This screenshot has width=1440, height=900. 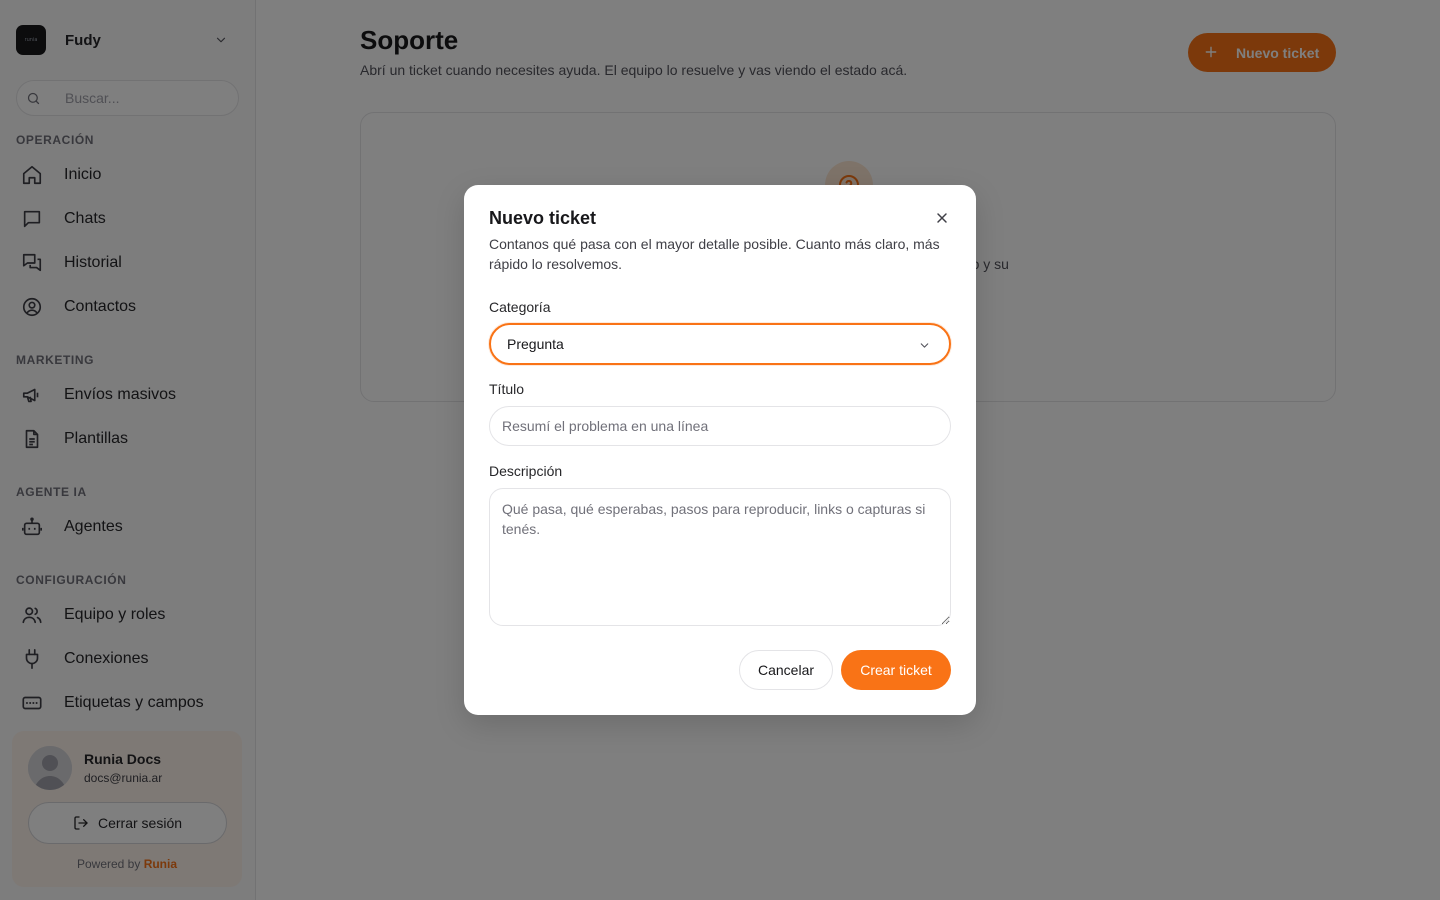 What do you see at coordinates (543, 218) in the screenshot?
I see `dialog-title: Nuevo ticket` at bounding box center [543, 218].